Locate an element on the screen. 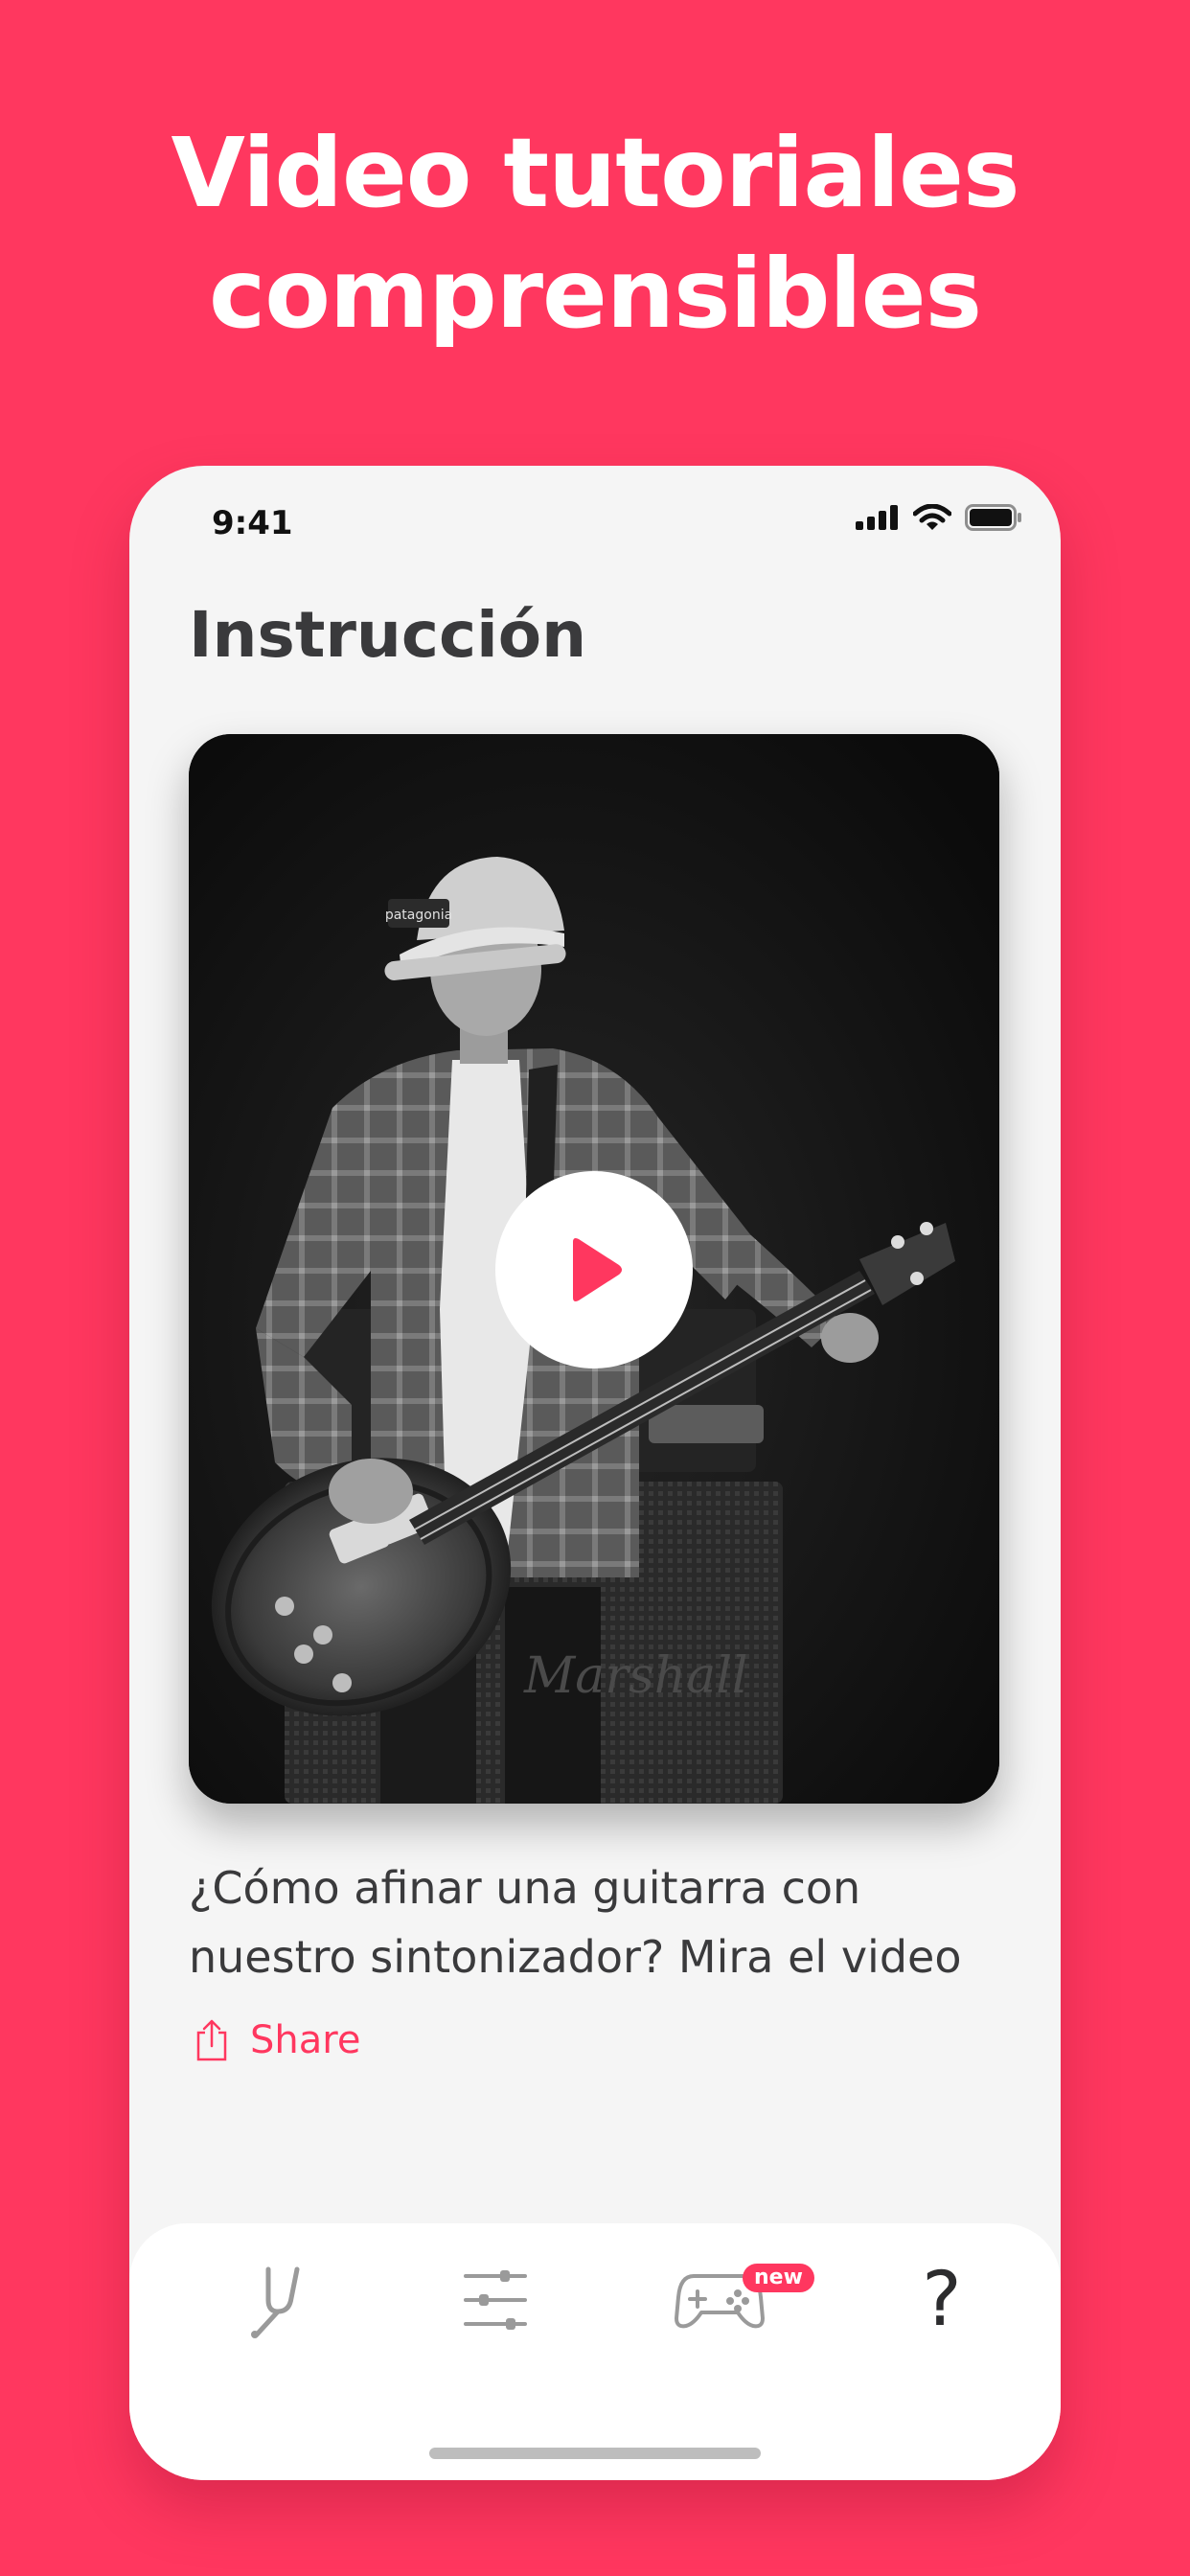  headline-line-2: comprensibles is located at coordinates (595, 294).